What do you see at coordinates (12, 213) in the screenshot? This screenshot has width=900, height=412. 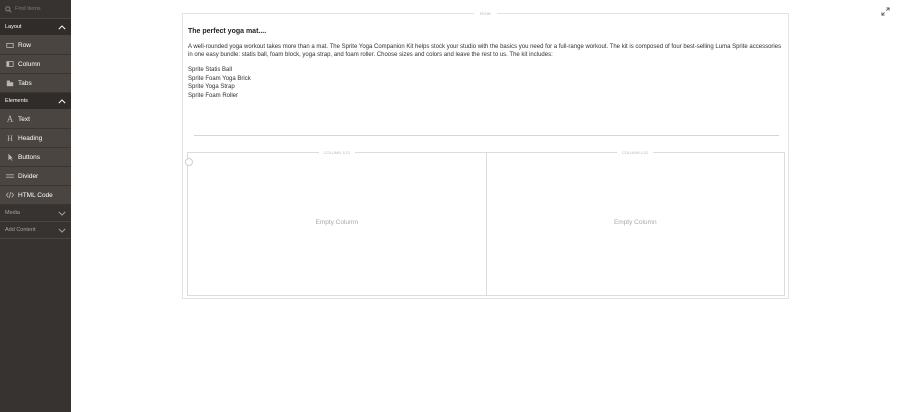 I see `group-media-label: Media` at bounding box center [12, 213].